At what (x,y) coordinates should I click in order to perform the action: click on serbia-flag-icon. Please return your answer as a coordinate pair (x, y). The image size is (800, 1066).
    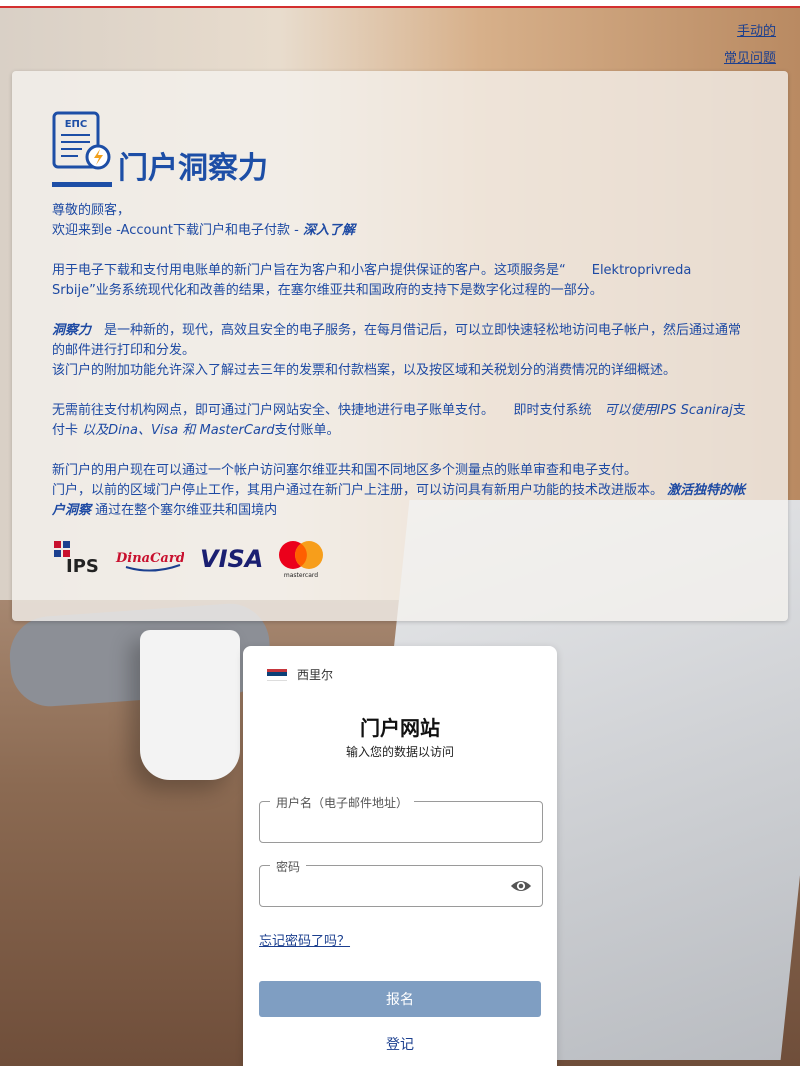
    Looking at the image, I should click on (277, 674).